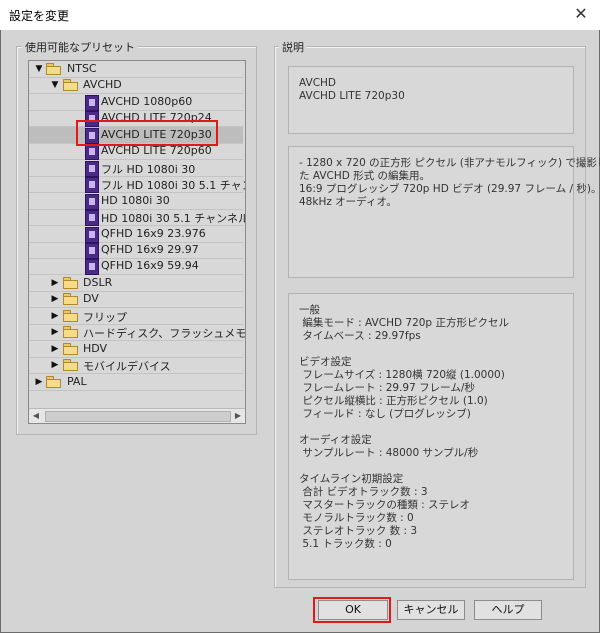  Describe the element at coordinates (147, 133) in the screenshot. I see `selected-preset-highlight` at that location.